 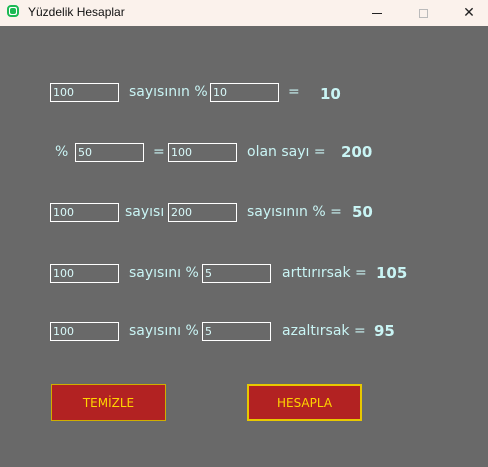 I want to click on row1-percent-input: 10, so click(x=244, y=92).